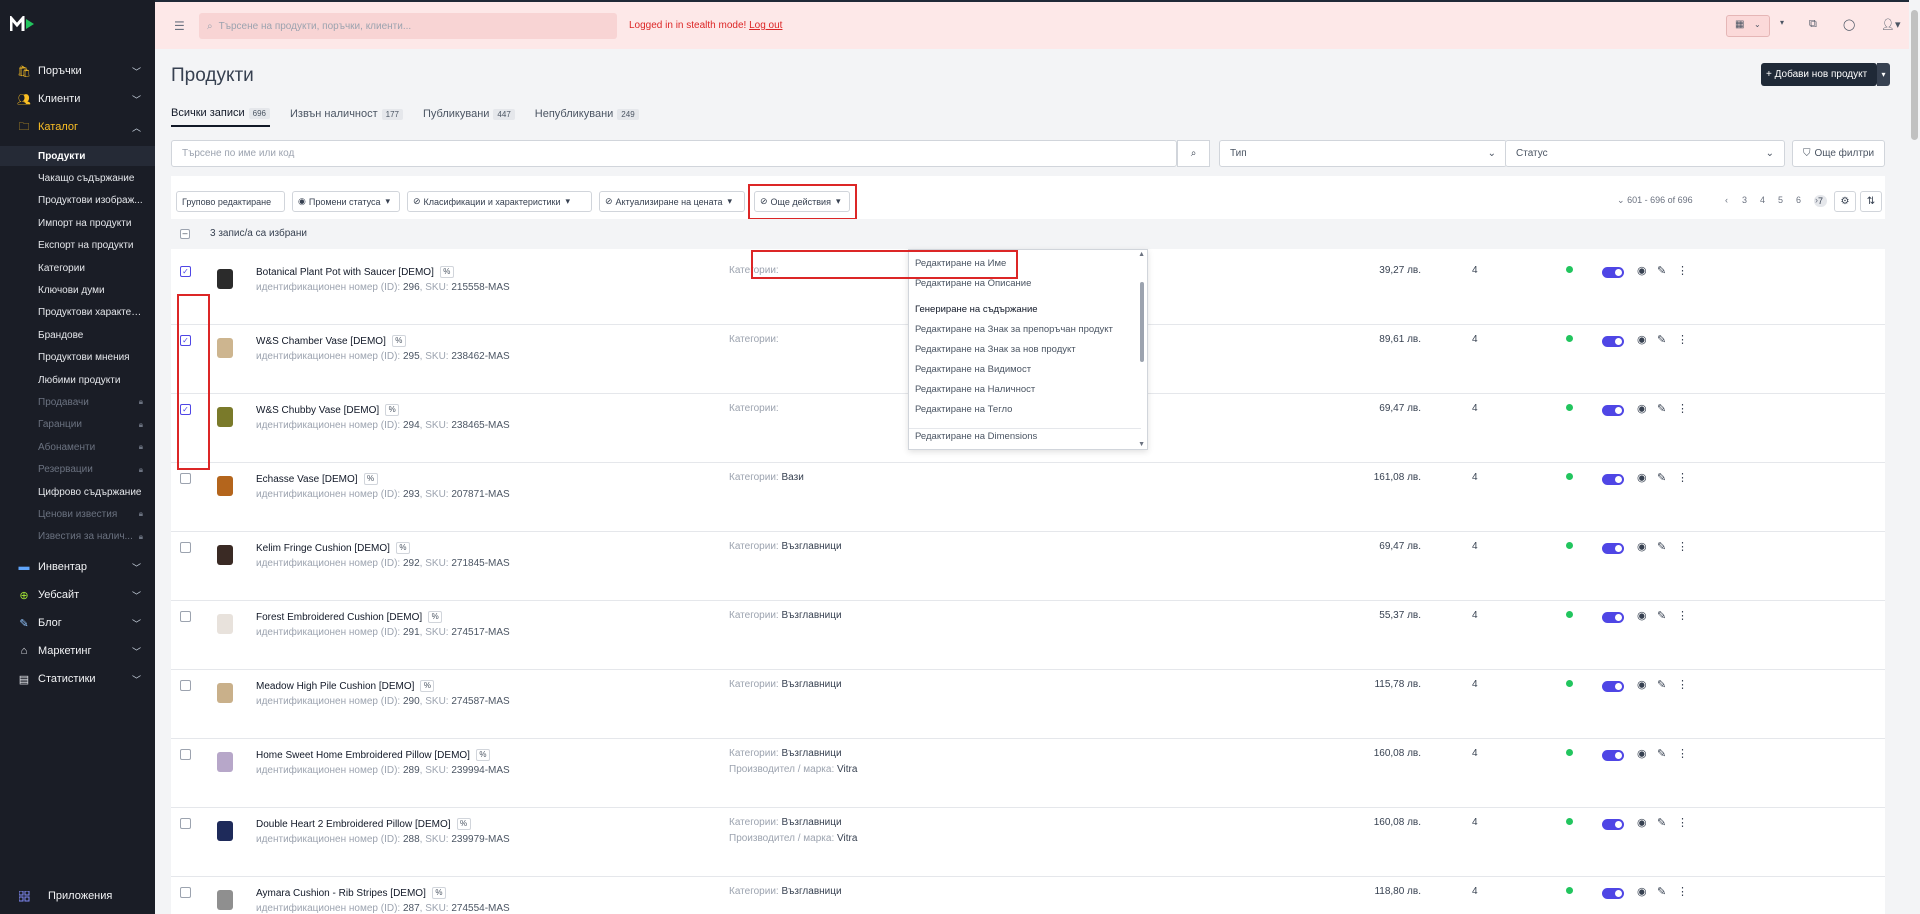 This screenshot has height=914, width=1920. I want to click on scroll-up-icon: ▲, so click(1141, 254).